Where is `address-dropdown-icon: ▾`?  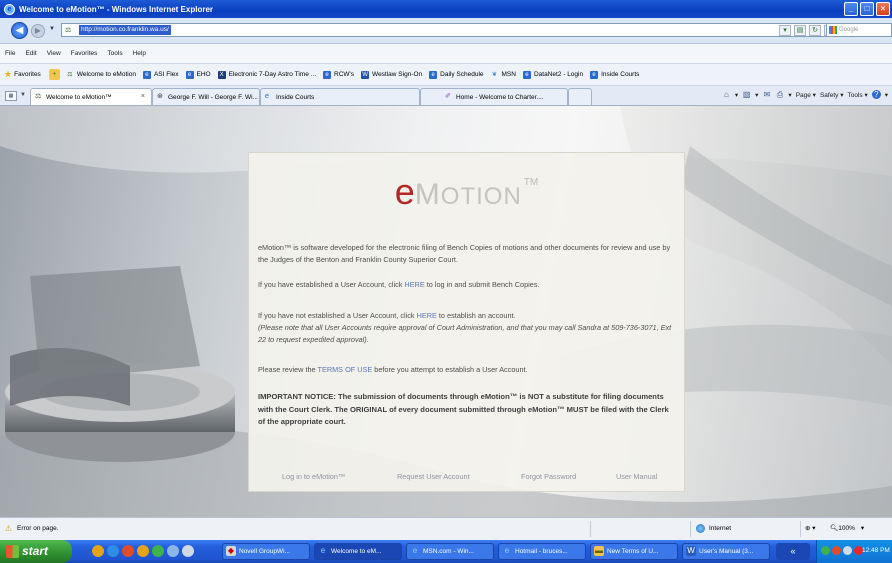
address-dropdown-icon: ▾ is located at coordinates (785, 30).